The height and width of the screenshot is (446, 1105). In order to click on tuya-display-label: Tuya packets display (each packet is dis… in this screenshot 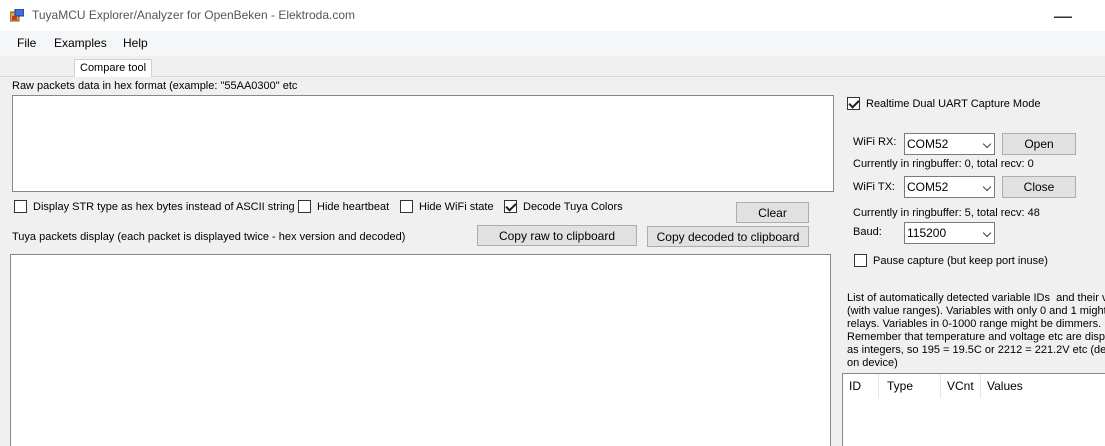, I will do `click(209, 237)`.